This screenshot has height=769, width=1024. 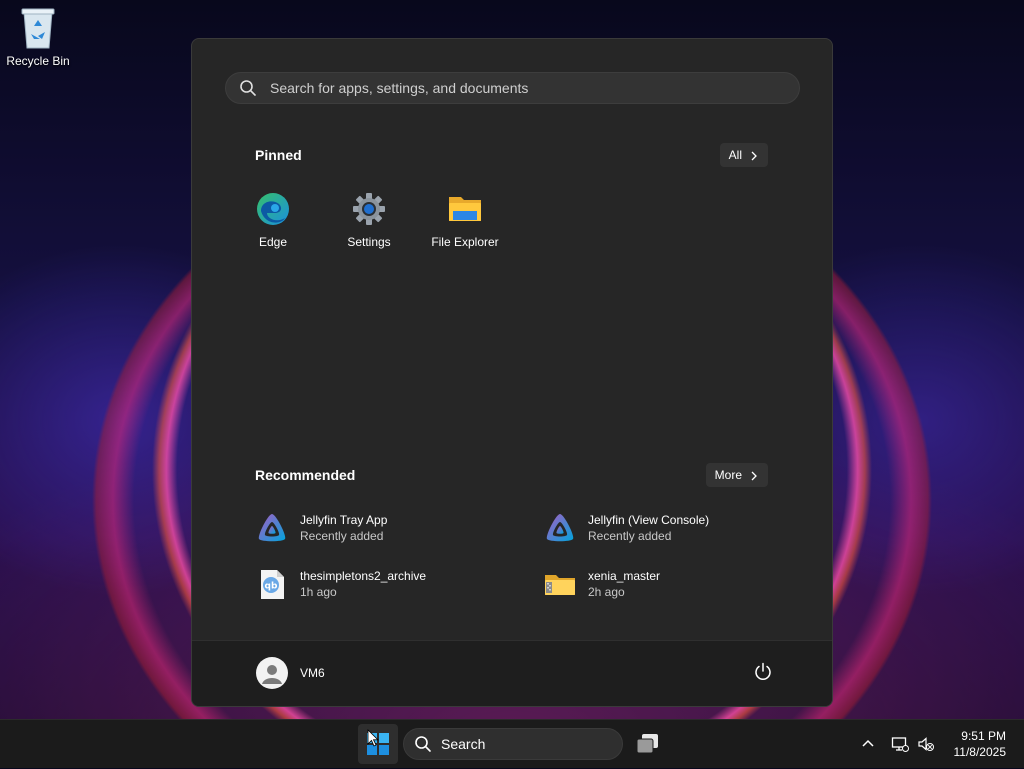 What do you see at coordinates (278, 155) in the screenshot?
I see `pinned-title: Pinned` at bounding box center [278, 155].